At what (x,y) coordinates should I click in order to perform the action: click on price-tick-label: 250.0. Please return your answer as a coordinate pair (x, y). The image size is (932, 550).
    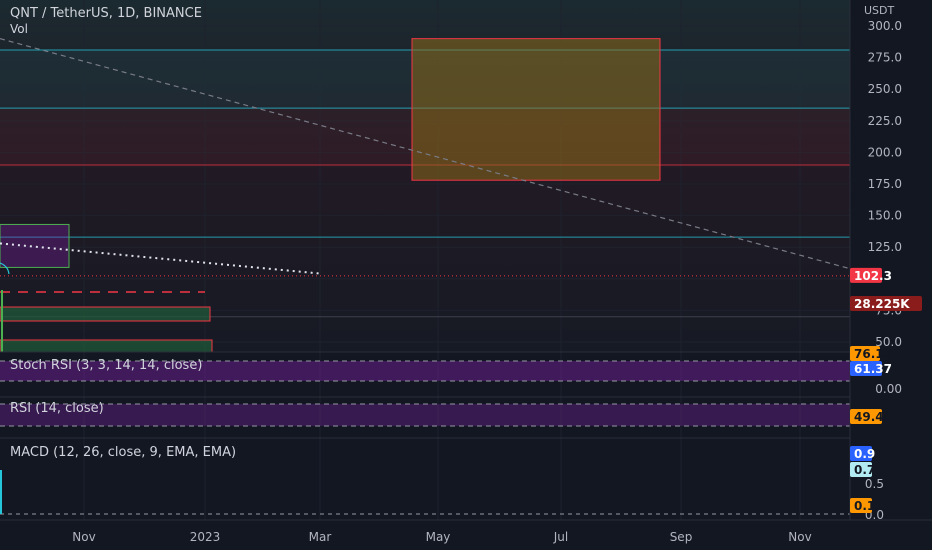
    Looking at the image, I should click on (885, 89).